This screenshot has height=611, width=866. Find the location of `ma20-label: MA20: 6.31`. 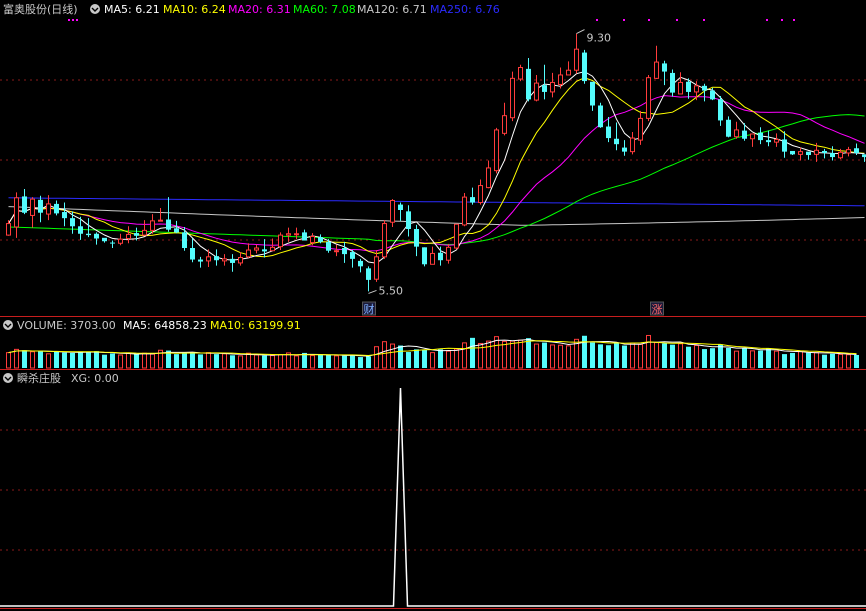

ma20-label: MA20: 6.31 is located at coordinates (259, 9).